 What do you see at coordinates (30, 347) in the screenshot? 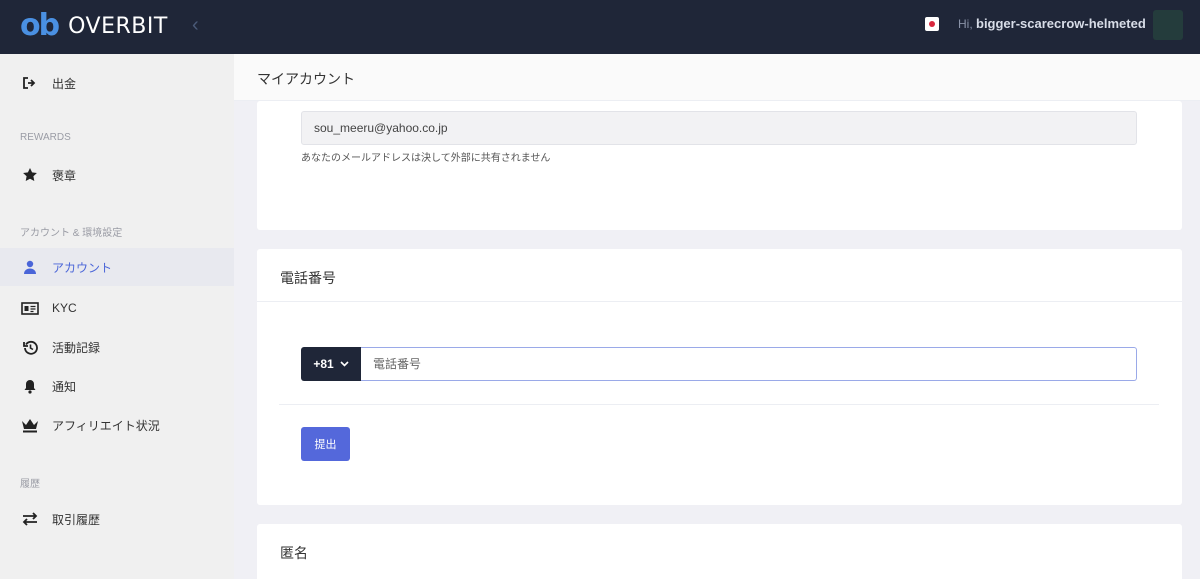
I see `history-icon` at bounding box center [30, 347].